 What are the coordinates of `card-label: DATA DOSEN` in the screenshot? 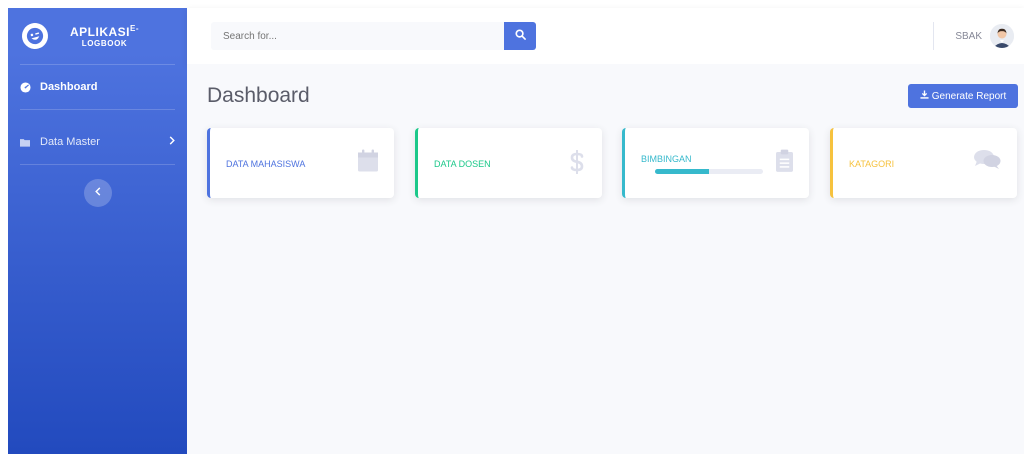 It's located at (462, 164).